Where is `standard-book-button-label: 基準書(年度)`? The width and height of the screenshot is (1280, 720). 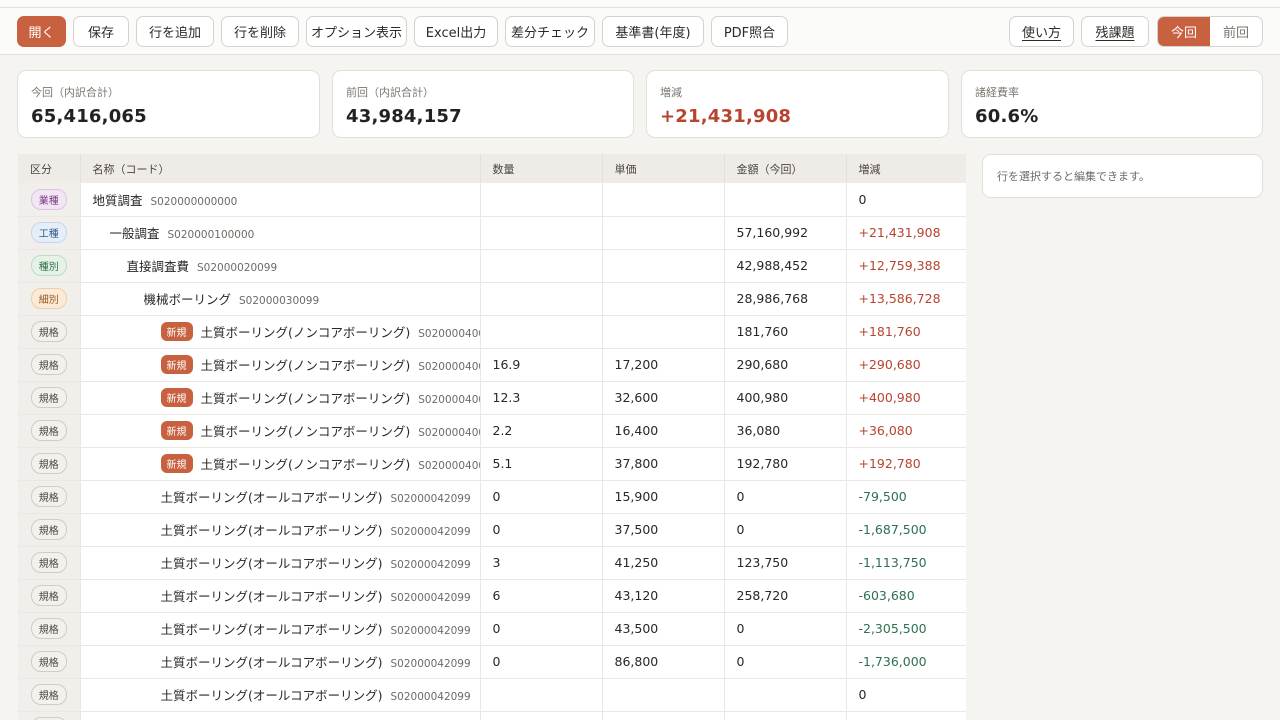
standard-book-button-label: 基準書(年度) is located at coordinates (653, 33).